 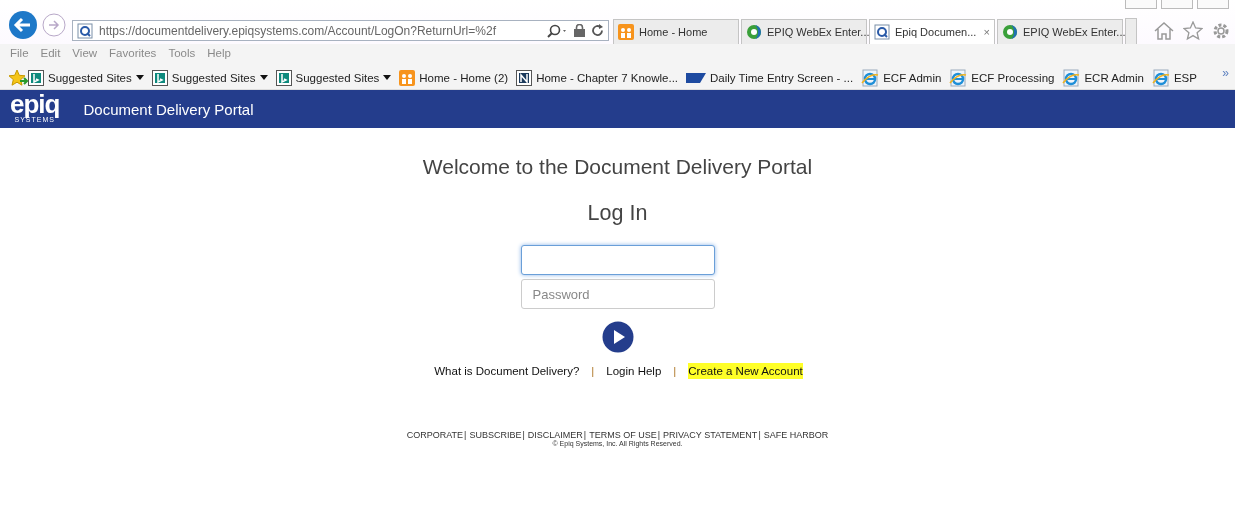 I want to click on favorite-link: ECF Admin, so click(x=901, y=77).